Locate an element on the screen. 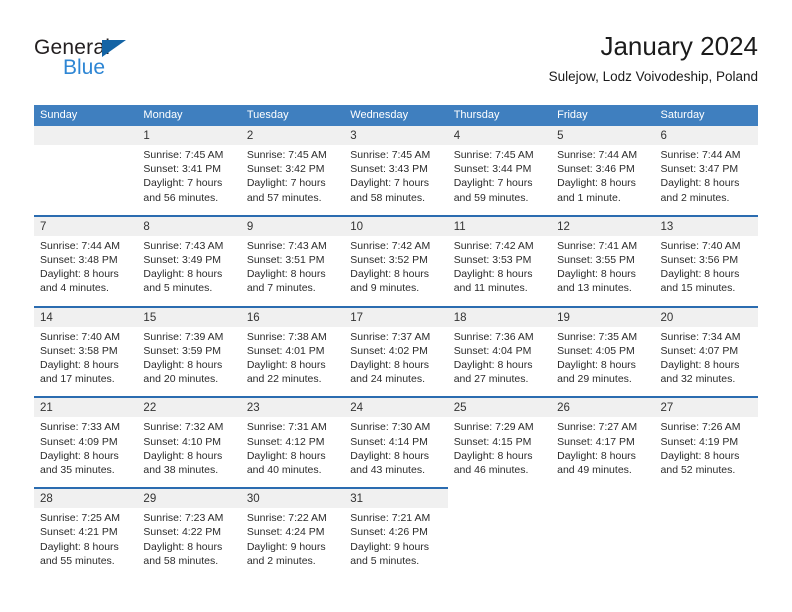 The height and width of the screenshot is (612, 792). day-number-cell: 2 is located at coordinates (292, 135).